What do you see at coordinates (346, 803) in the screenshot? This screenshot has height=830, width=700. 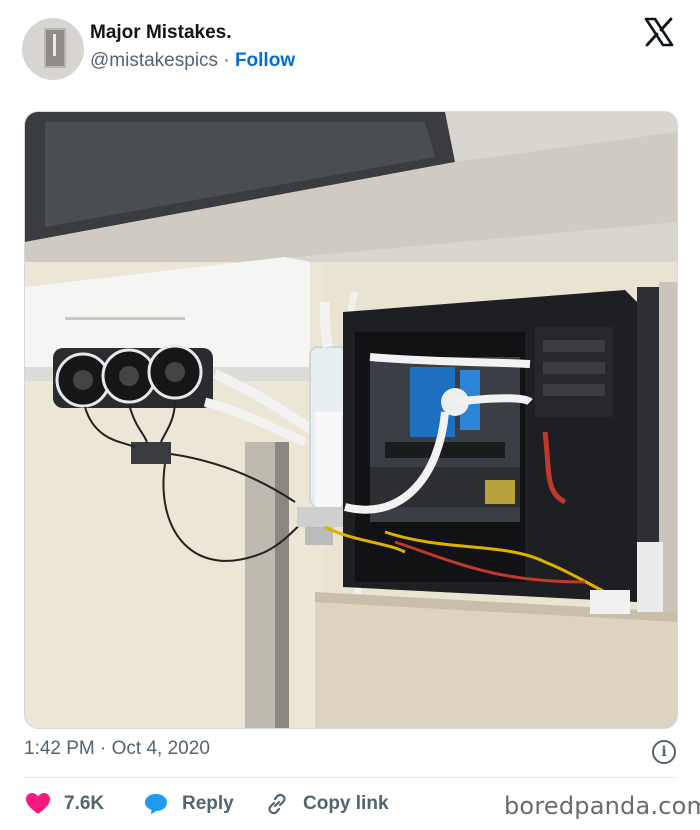 I see `copy-link-label: Copy link` at bounding box center [346, 803].